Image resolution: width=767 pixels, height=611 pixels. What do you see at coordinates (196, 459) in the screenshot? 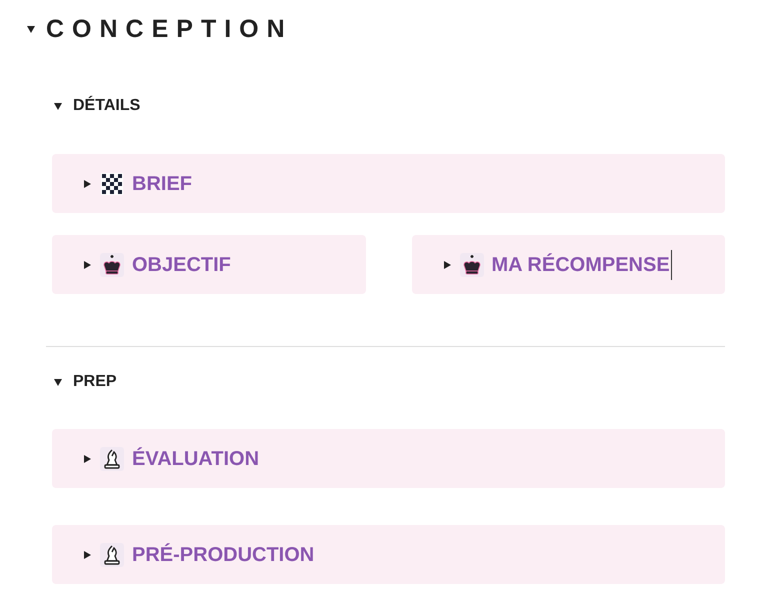
I see `block-title: ÉVALUATION` at bounding box center [196, 459].